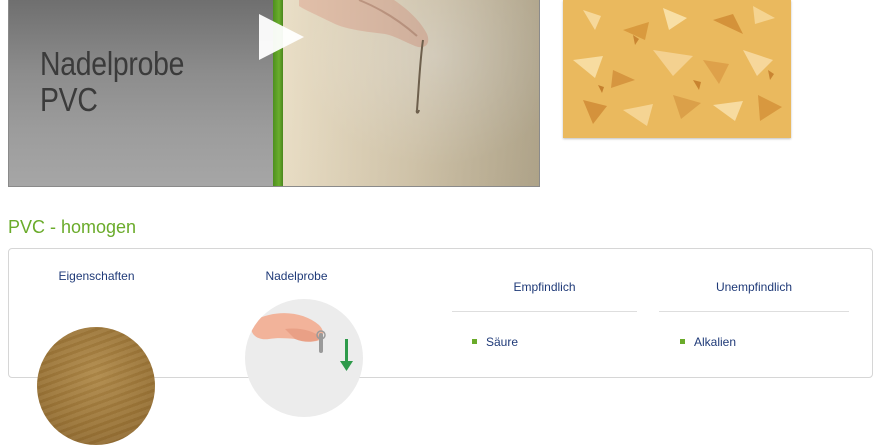 Image resolution: width=880 pixels, height=445 pixels. I want to click on section-title: PVC - homogen, so click(72, 227).